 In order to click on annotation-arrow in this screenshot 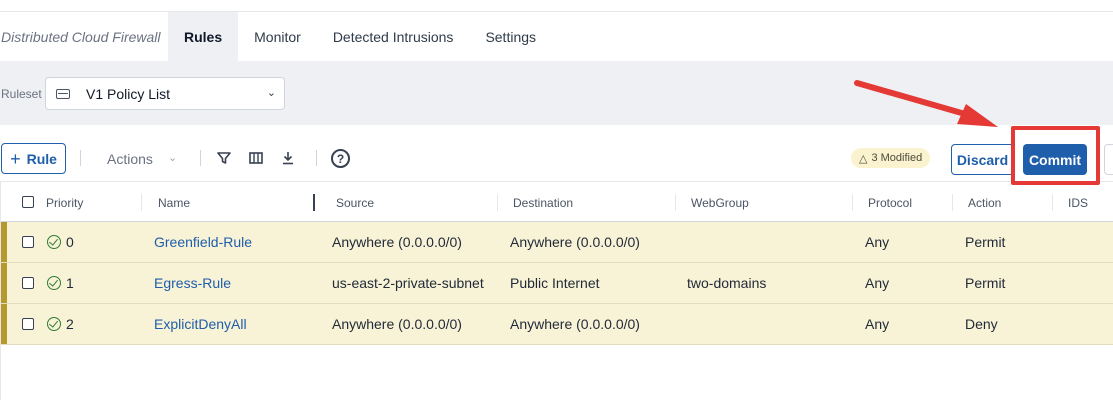, I will do `click(926, 103)`.